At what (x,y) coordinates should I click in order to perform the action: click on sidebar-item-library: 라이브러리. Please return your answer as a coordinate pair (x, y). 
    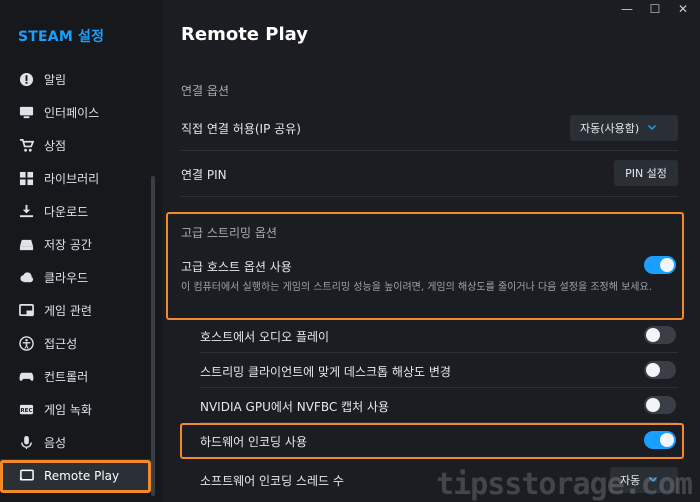
    Looking at the image, I should click on (75, 178).